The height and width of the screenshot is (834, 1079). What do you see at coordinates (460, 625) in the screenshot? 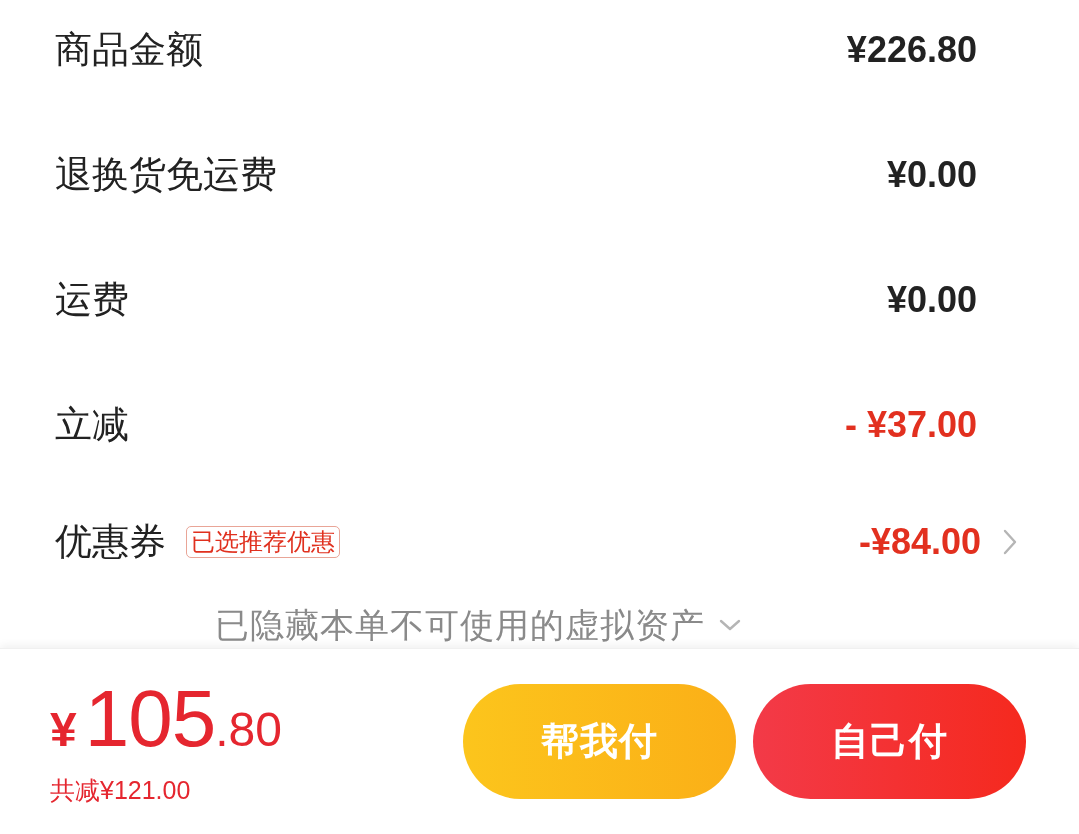
I see `hidden-assets-link: 已隐藏本单不可使用的虚拟资产` at bounding box center [460, 625].